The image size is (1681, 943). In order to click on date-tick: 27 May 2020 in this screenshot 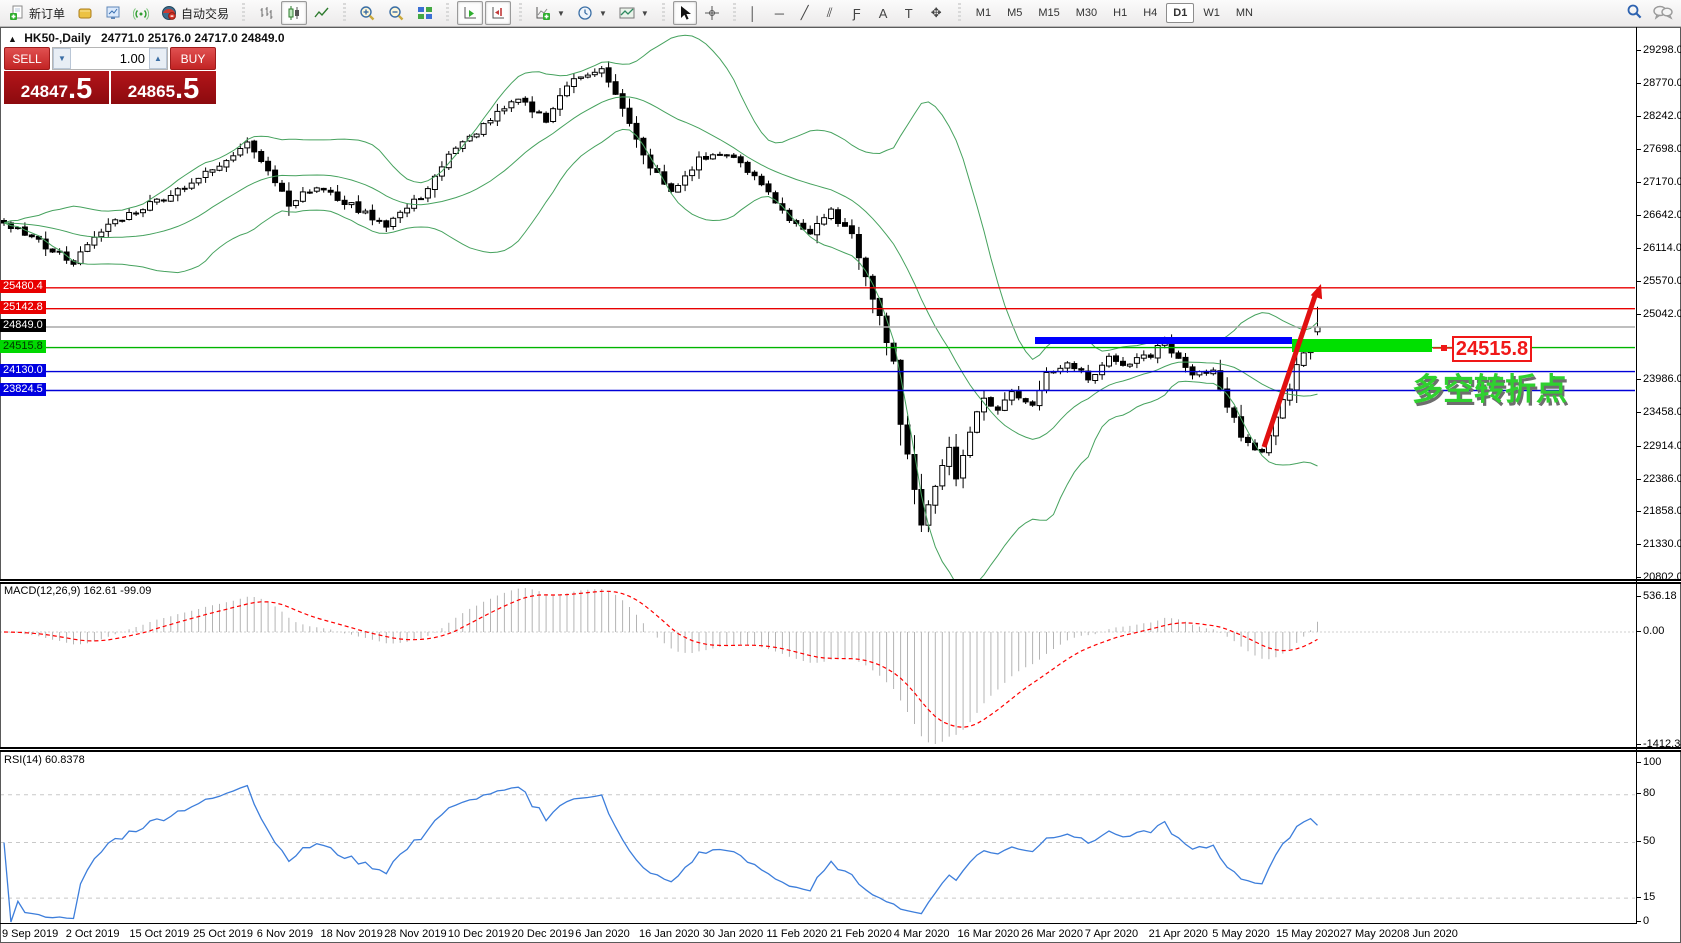, I will do `click(1371, 934)`.